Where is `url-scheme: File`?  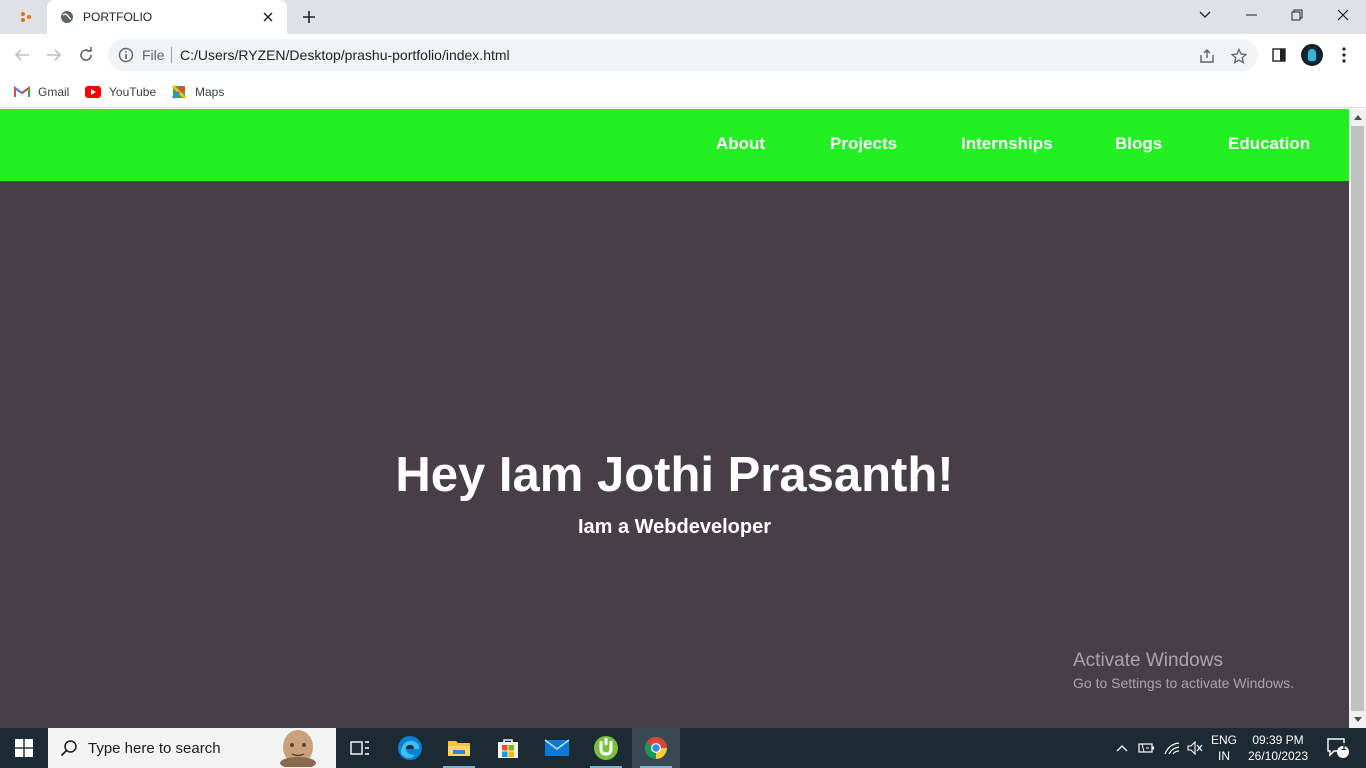 url-scheme: File is located at coordinates (153, 55).